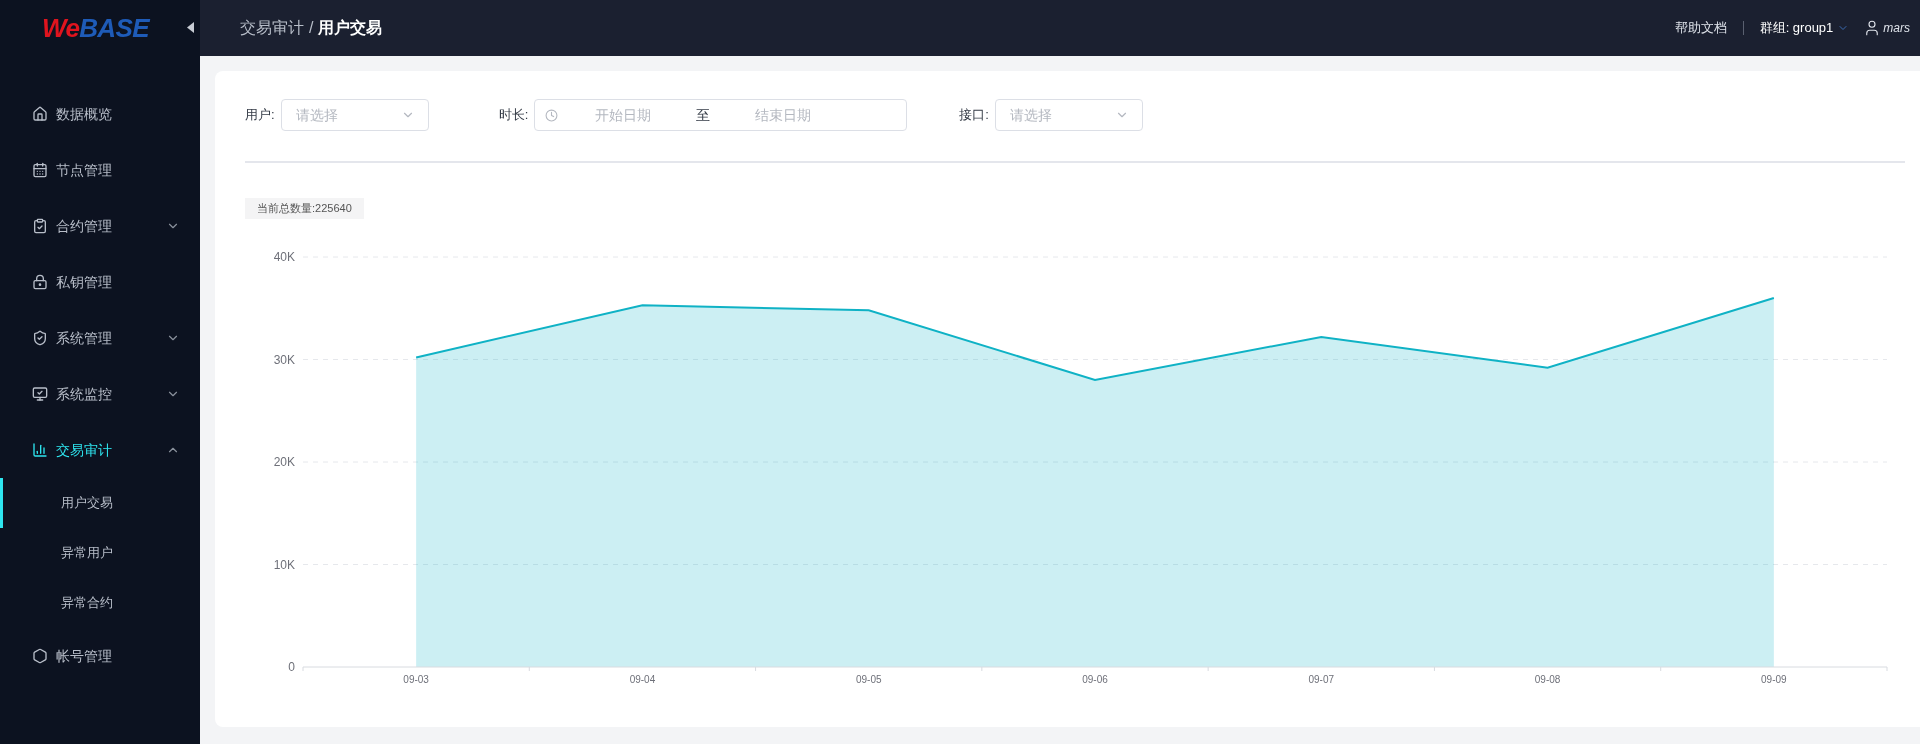  Describe the element at coordinates (100, 450) in the screenshot. I see `menu-item: 交易审计` at that location.